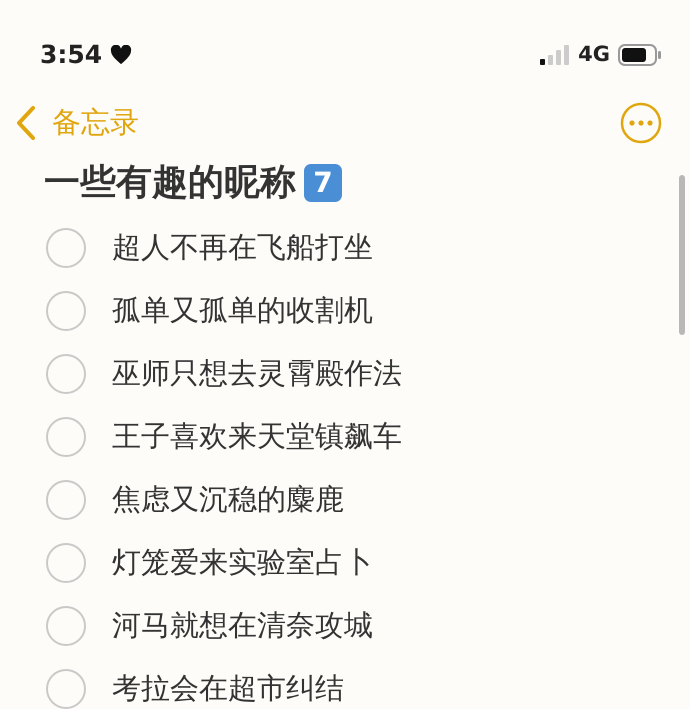 The image size is (690, 709). I want to click on checklist-item-text: 巫师只想去灵霄殿作法, so click(257, 373).